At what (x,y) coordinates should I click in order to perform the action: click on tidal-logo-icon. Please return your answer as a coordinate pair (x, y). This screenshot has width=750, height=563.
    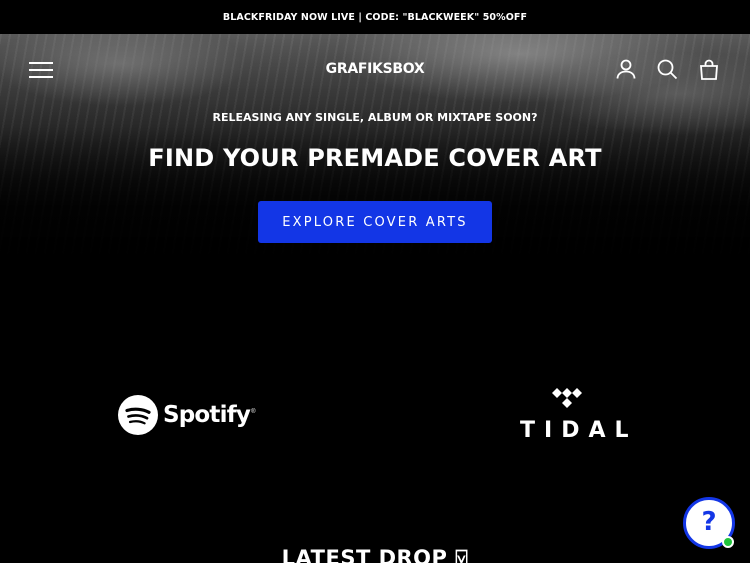
    Looking at the image, I should click on (567, 398).